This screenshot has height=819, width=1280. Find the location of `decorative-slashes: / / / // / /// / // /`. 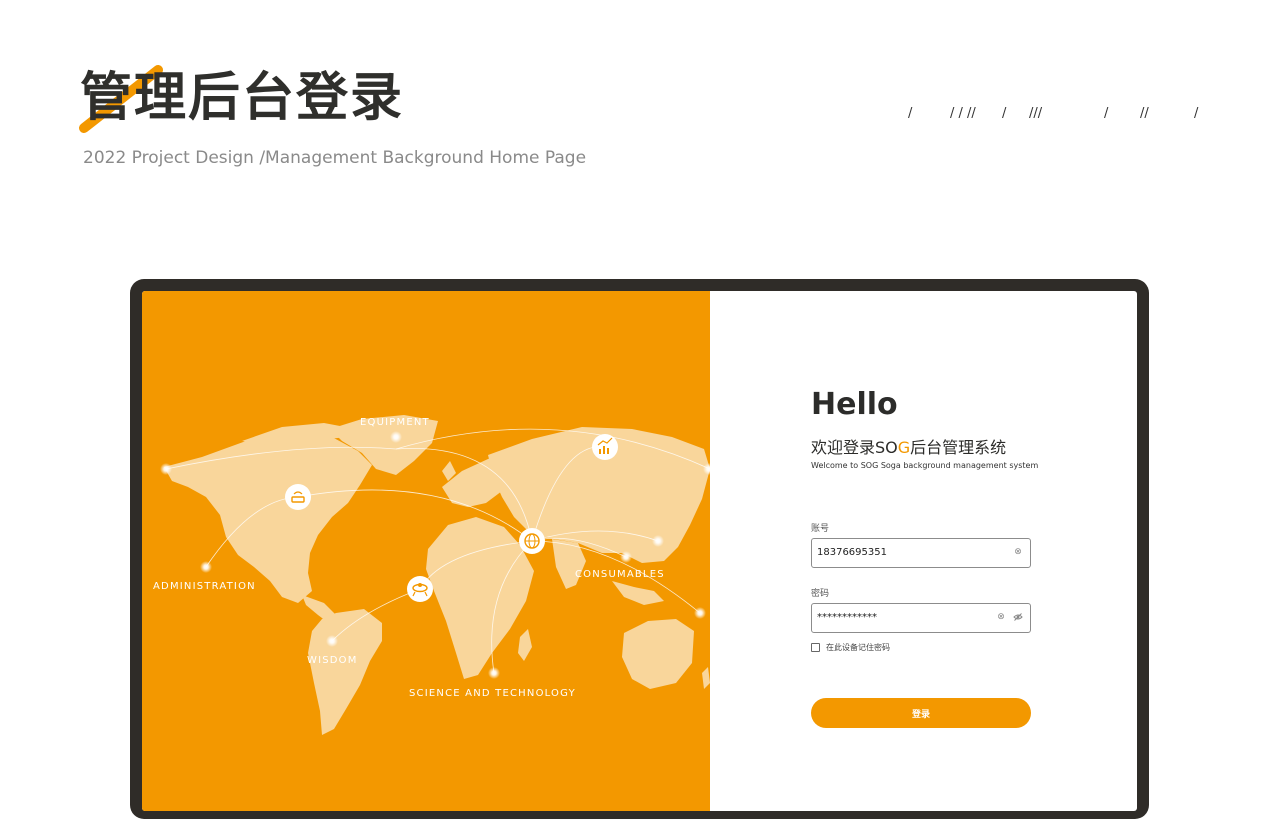

decorative-slashes: / / / // / /// / // / is located at coordinates (1058, 116).